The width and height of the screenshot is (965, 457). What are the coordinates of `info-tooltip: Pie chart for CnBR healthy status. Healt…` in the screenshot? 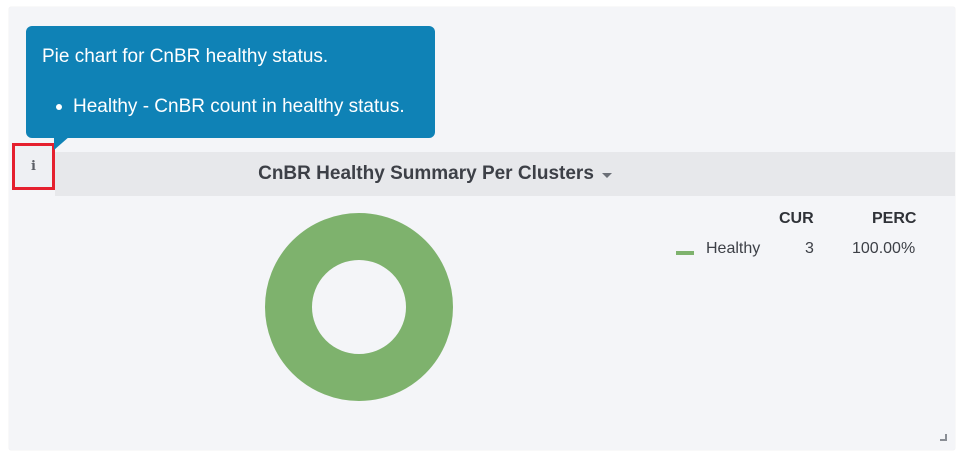 It's located at (230, 88).